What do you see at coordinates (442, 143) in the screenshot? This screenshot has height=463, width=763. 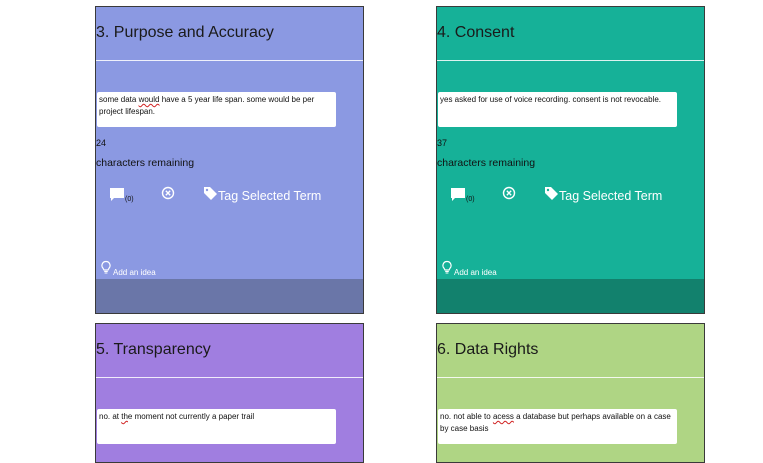 I see `character-count: 37` at bounding box center [442, 143].